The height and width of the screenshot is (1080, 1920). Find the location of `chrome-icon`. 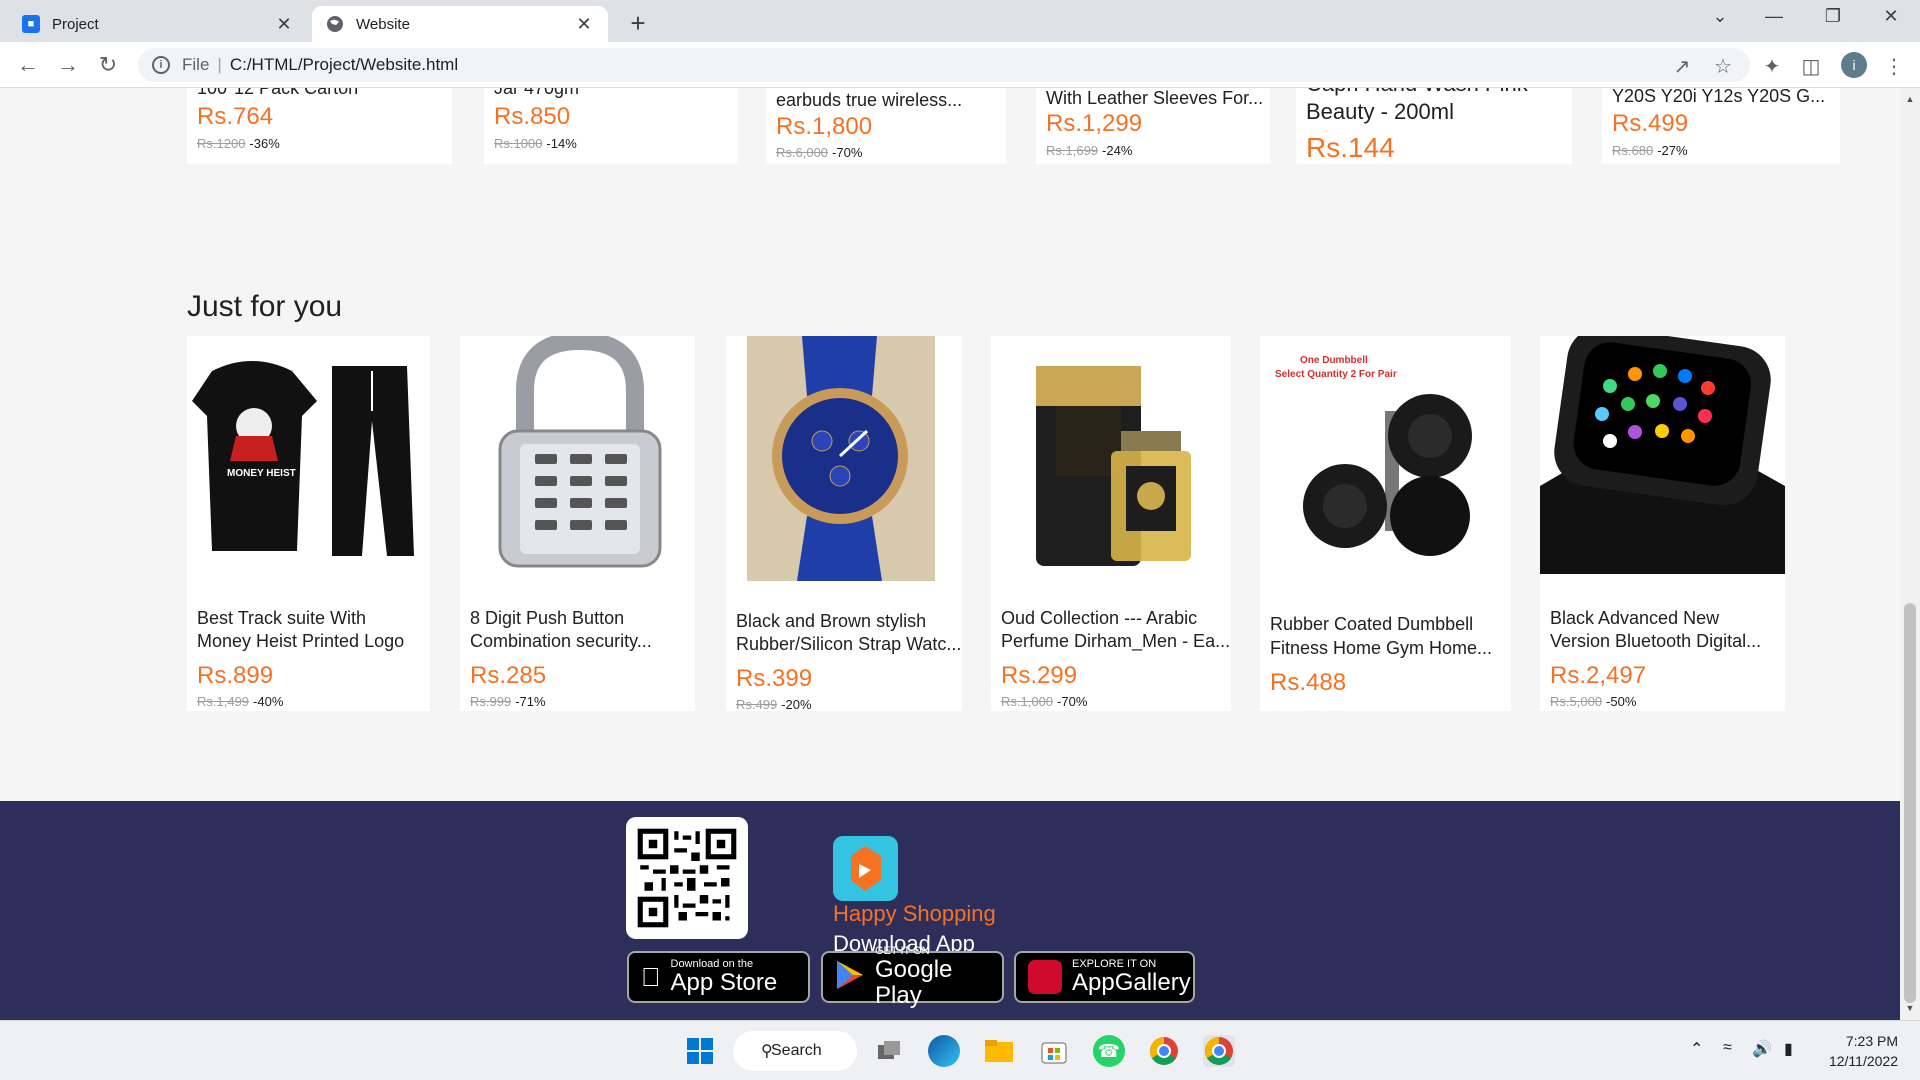

chrome-icon is located at coordinates (1164, 1051).